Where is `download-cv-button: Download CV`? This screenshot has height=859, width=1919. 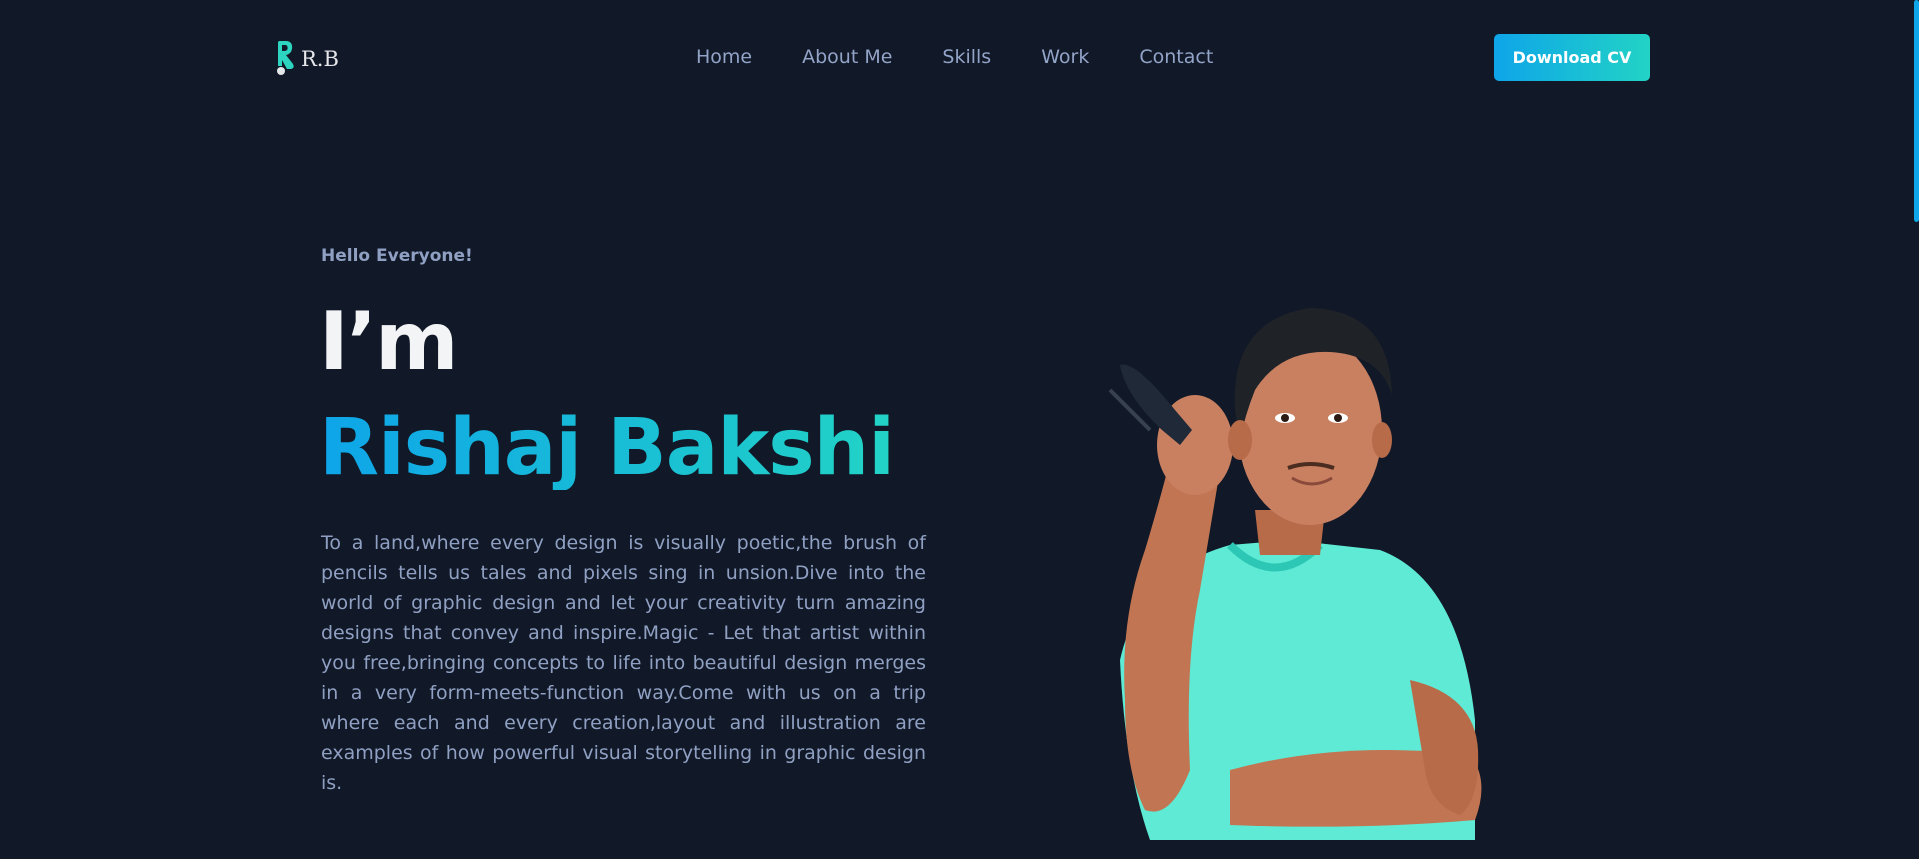
download-cv-button: Download CV is located at coordinates (1572, 57).